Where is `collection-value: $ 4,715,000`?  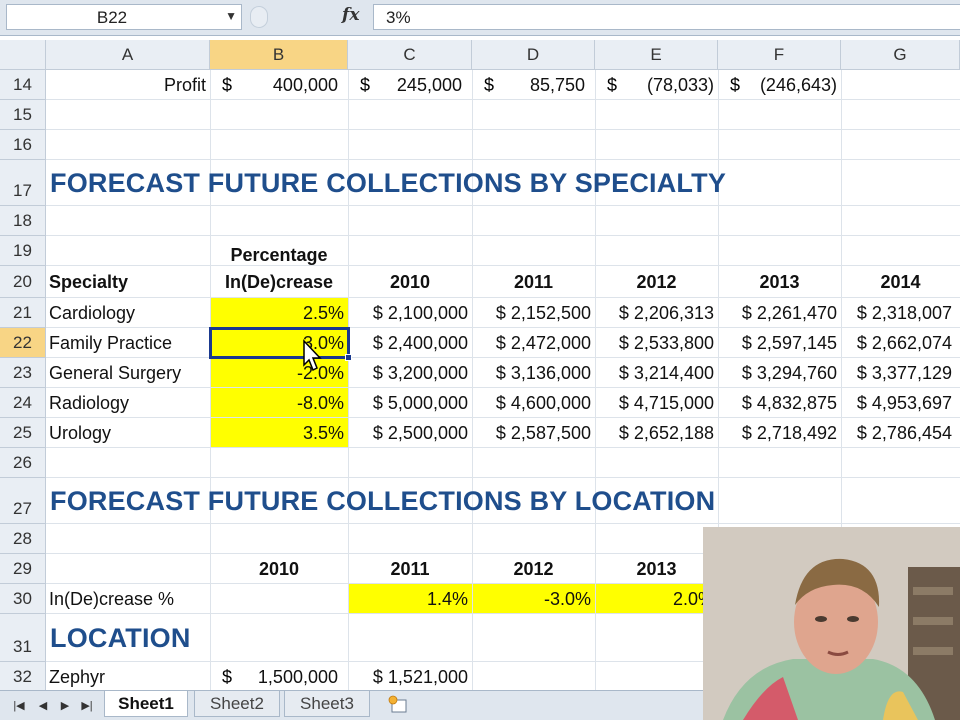 collection-value: $ 4,715,000 is located at coordinates (656, 403).